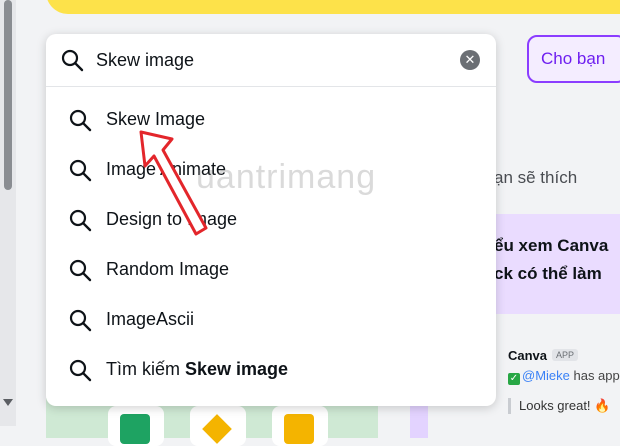 The width and height of the screenshot is (620, 446). I want to click on close-icon: ✕, so click(470, 60).